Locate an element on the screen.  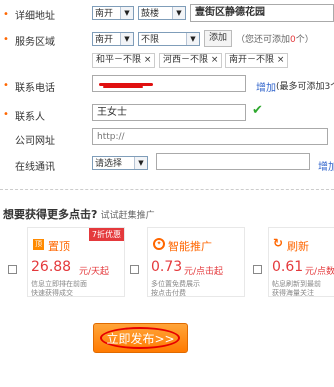
service-area-add-button: 添加 is located at coordinates (218, 38).